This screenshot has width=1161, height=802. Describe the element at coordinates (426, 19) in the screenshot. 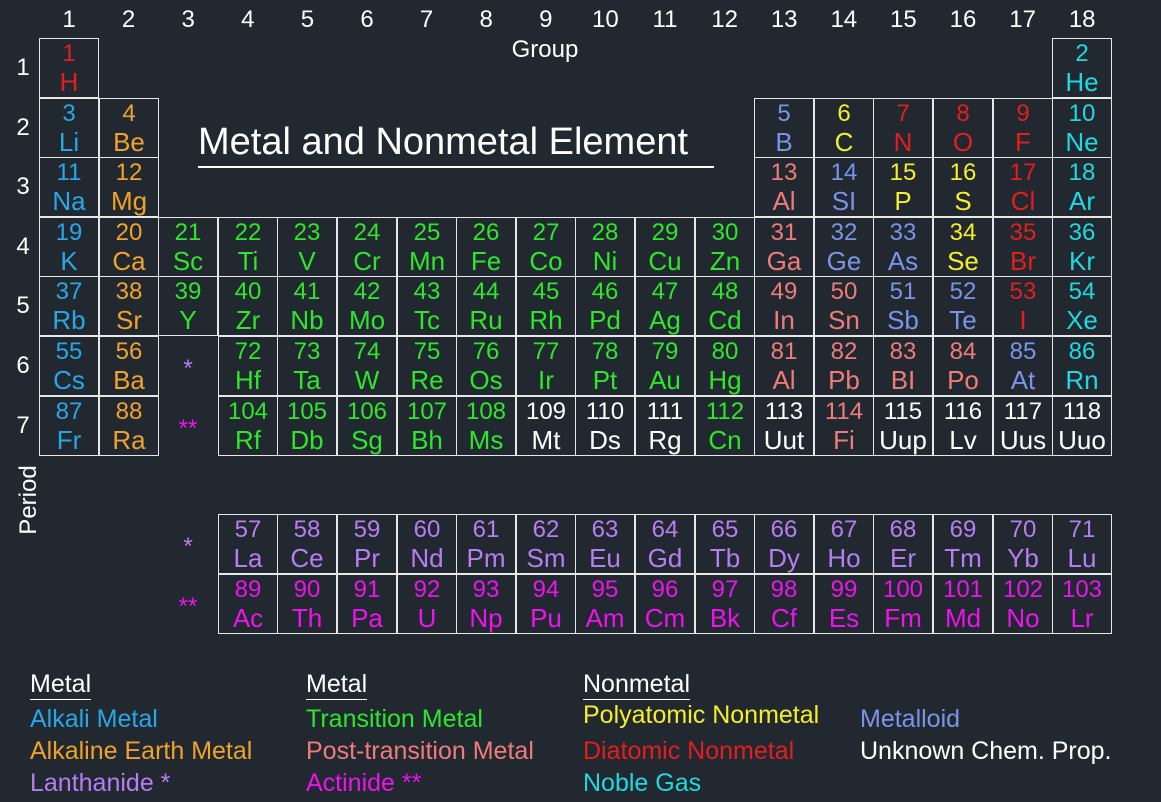

I see `group-number: 7` at that location.